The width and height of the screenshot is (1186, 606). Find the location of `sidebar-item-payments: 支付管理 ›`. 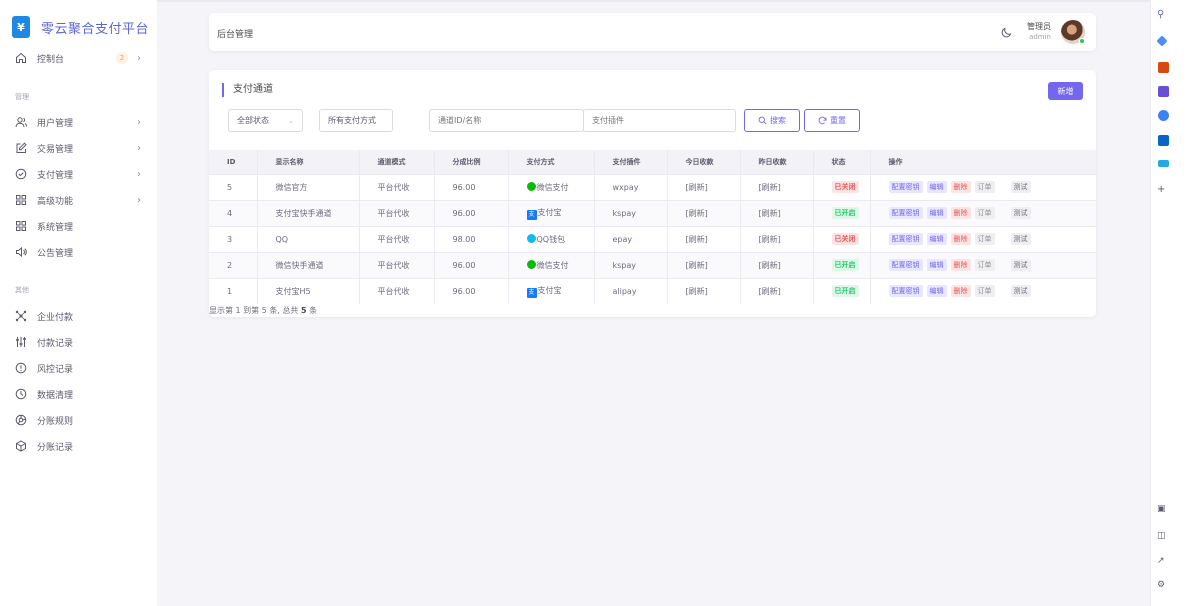

sidebar-item-payments: 支付管理 › is located at coordinates (78, 174).